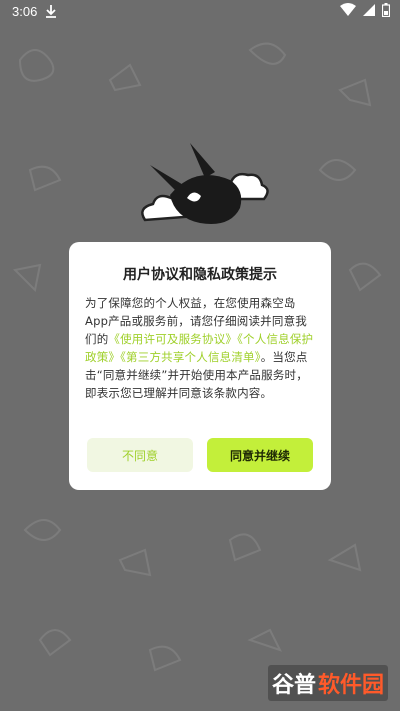 The image size is (400, 711). I want to click on dialog-title: 用户协议和隐私政策提示, so click(200, 274).